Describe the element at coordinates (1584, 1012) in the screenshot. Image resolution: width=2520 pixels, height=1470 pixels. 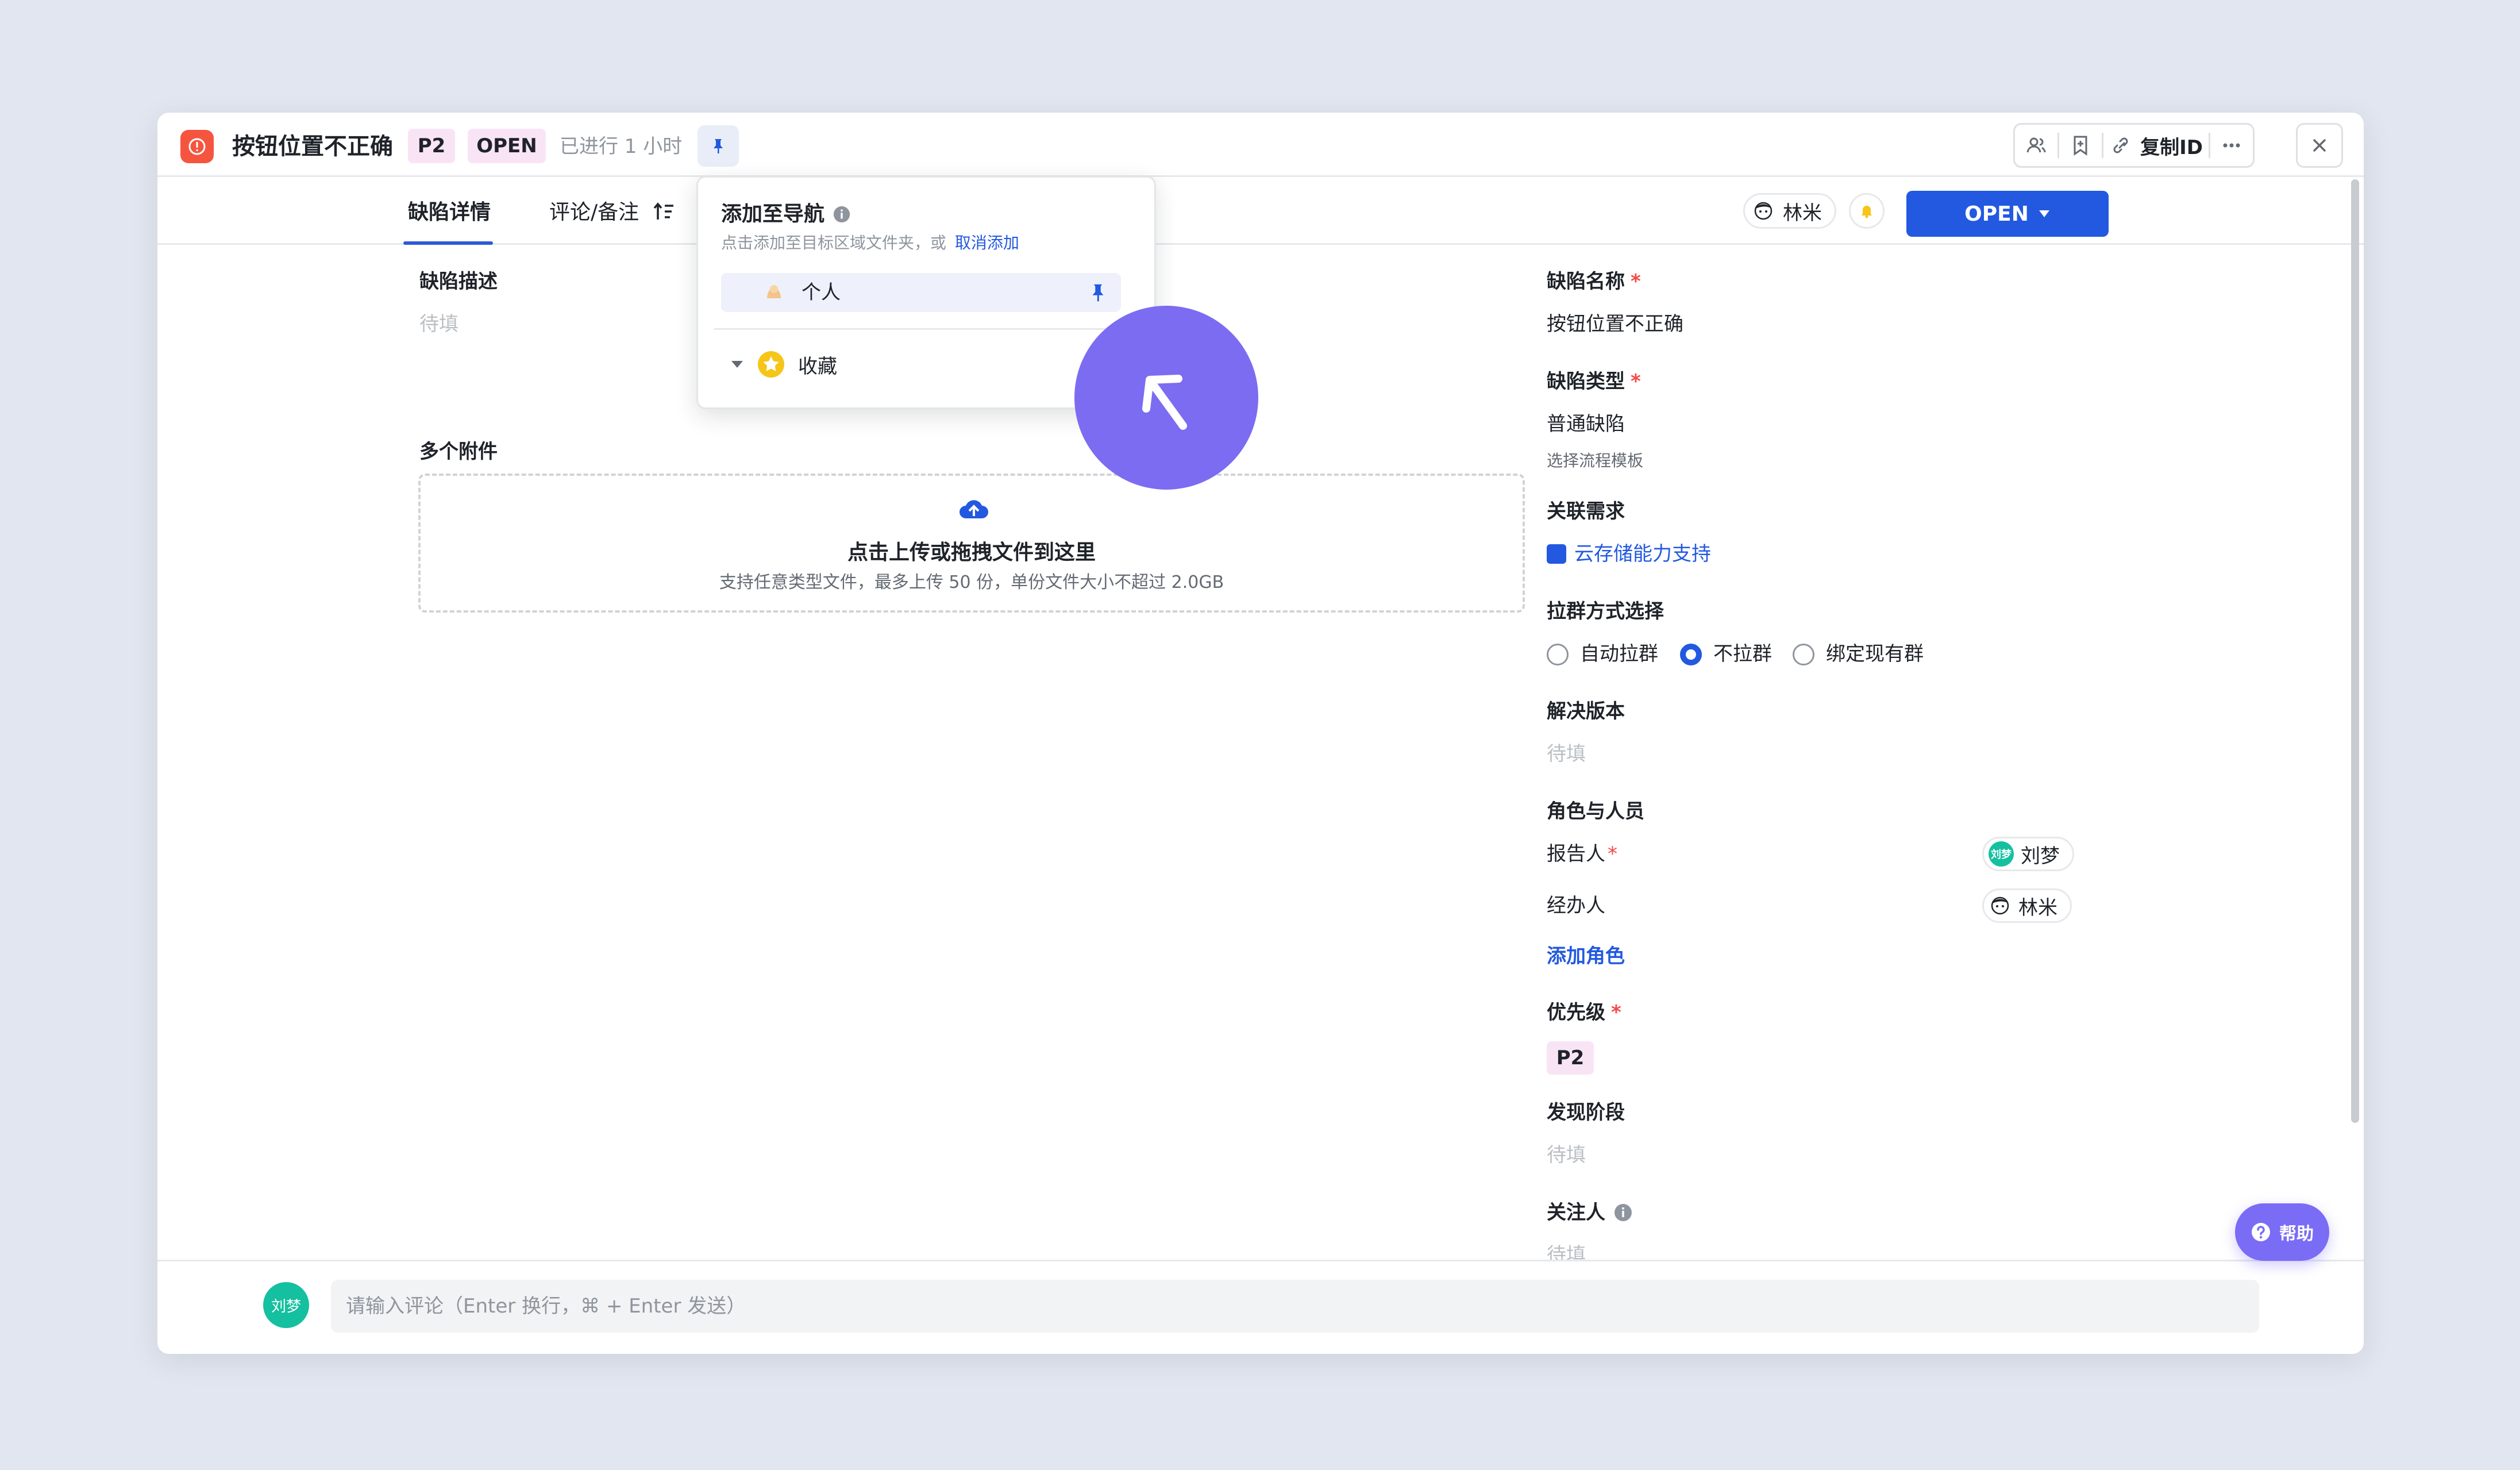
I see `priority-label: 优先级 *` at that location.